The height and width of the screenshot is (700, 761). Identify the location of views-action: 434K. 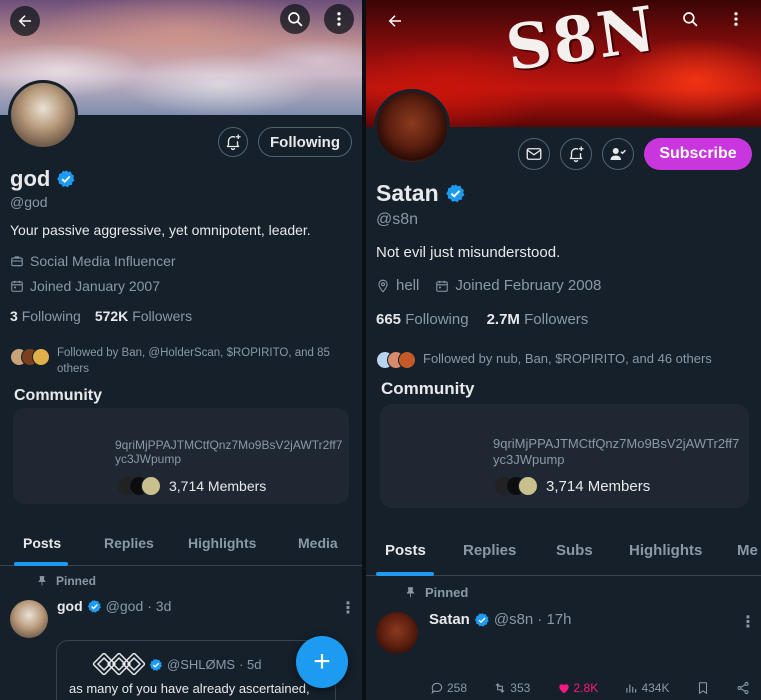
(646, 688).